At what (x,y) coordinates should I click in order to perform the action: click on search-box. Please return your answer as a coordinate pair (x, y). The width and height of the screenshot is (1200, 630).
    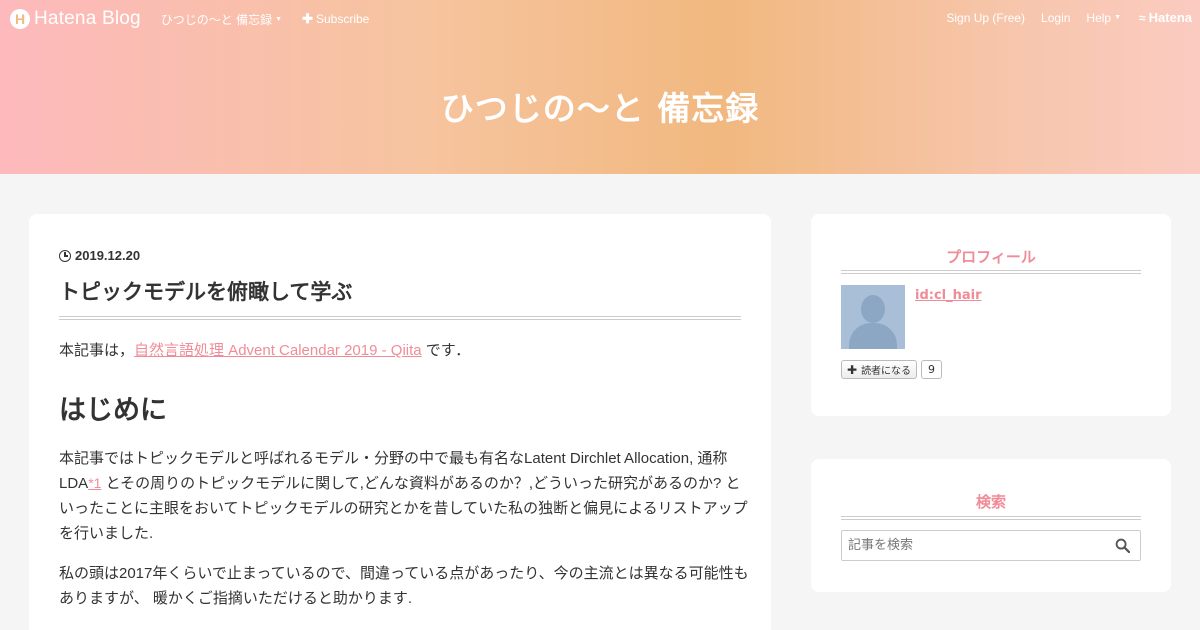
    Looking at the image, I should click on (991, 545).